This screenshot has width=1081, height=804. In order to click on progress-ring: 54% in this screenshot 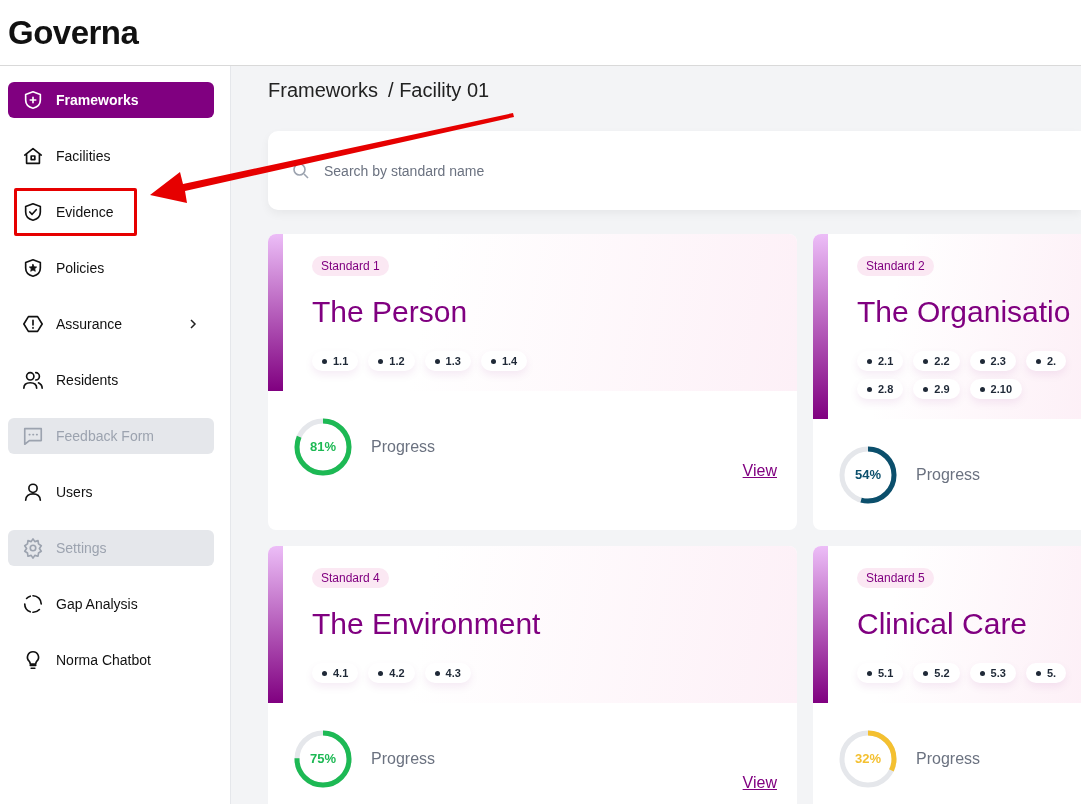, I will do `click(868, 474)`.